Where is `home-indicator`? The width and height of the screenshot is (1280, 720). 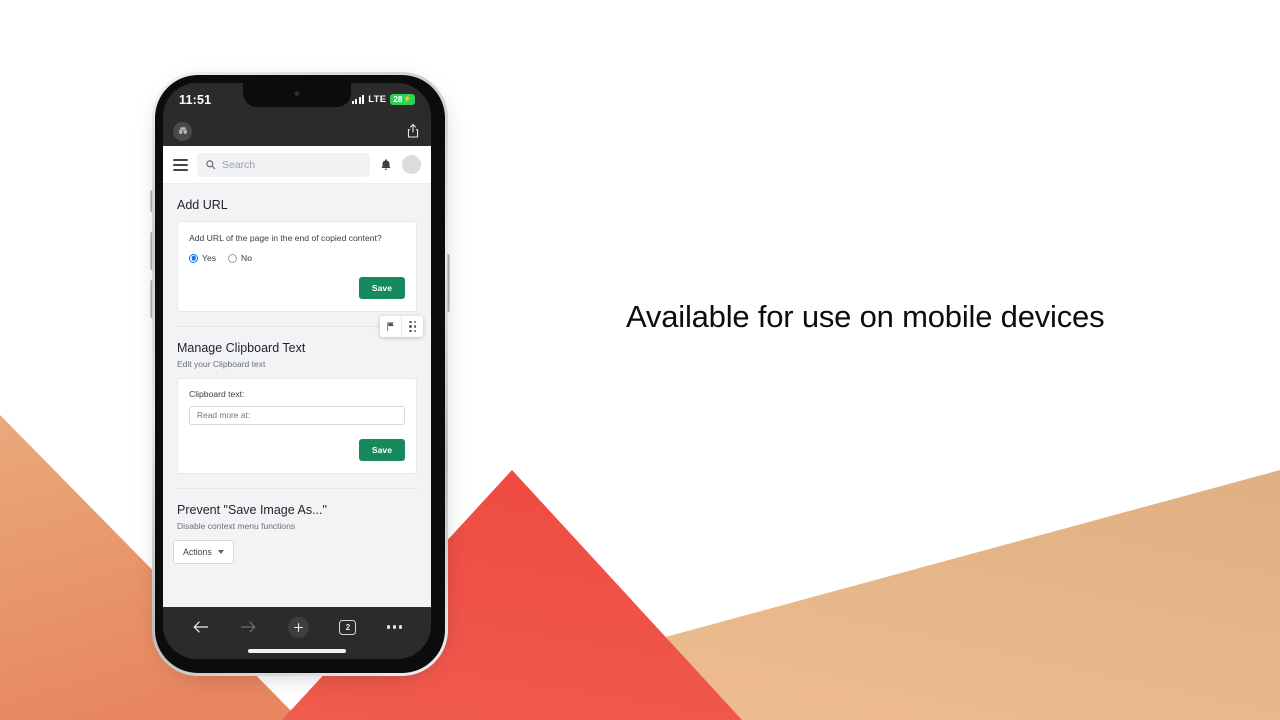 home-indicator is located at coordinates (297, 651).